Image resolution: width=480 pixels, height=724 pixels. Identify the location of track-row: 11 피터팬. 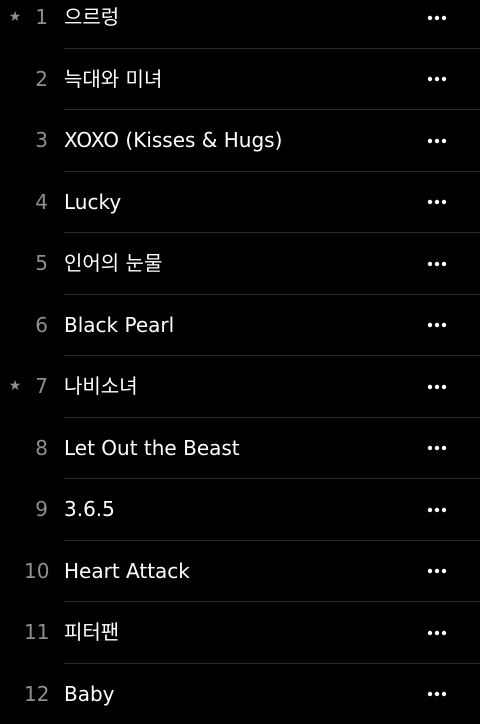
(240, 633).